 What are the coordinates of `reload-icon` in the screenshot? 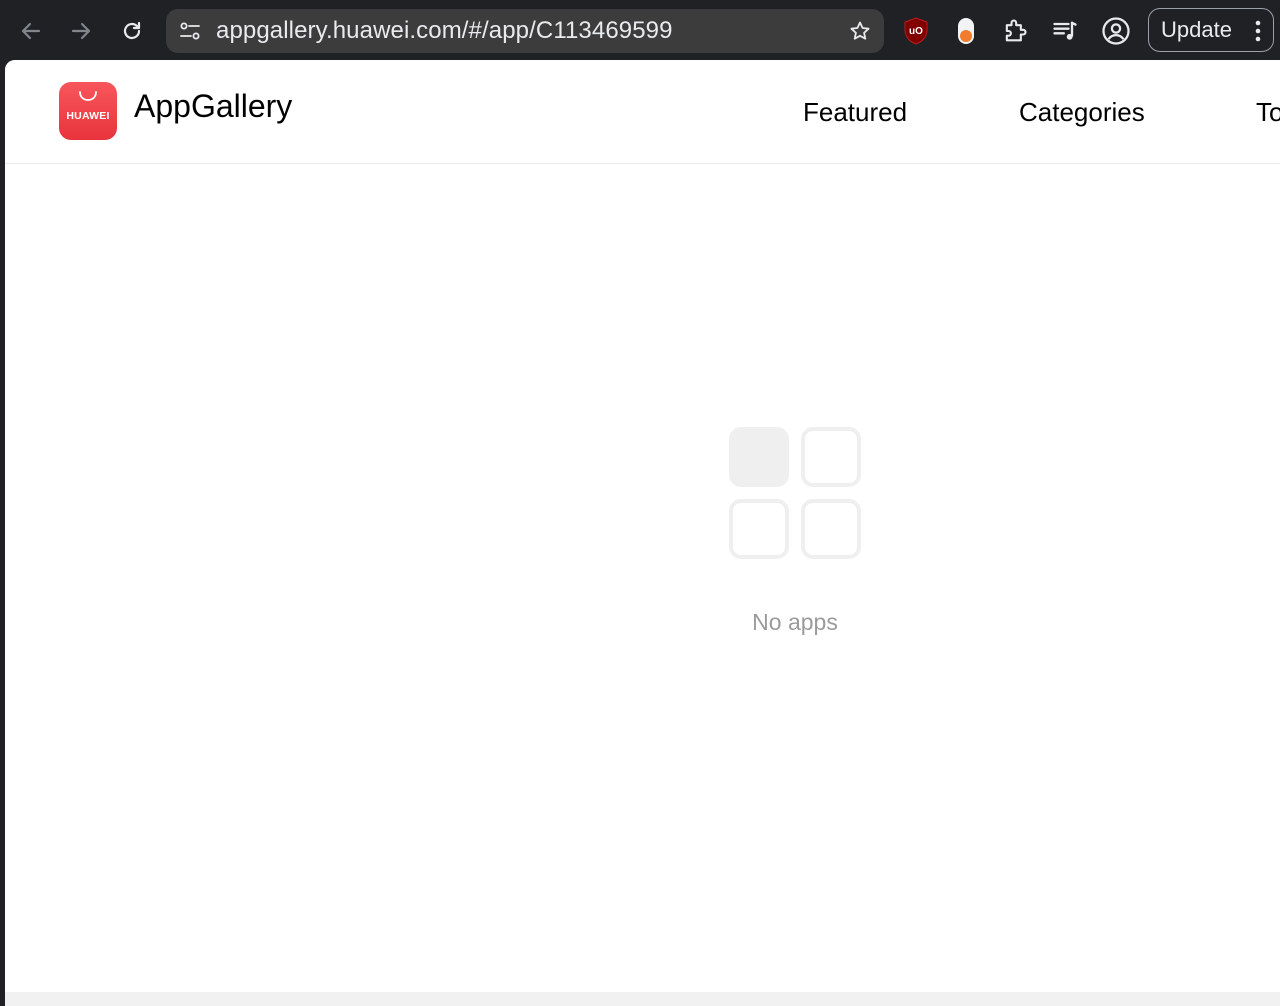 It's located at (132, 30).